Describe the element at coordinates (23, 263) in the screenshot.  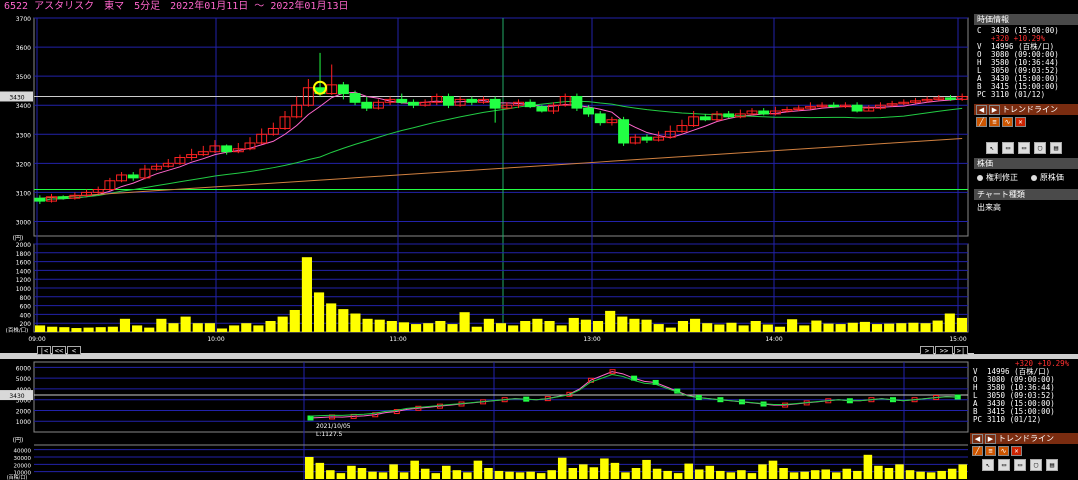
I see `volume-tick-label: 1600` at that location.